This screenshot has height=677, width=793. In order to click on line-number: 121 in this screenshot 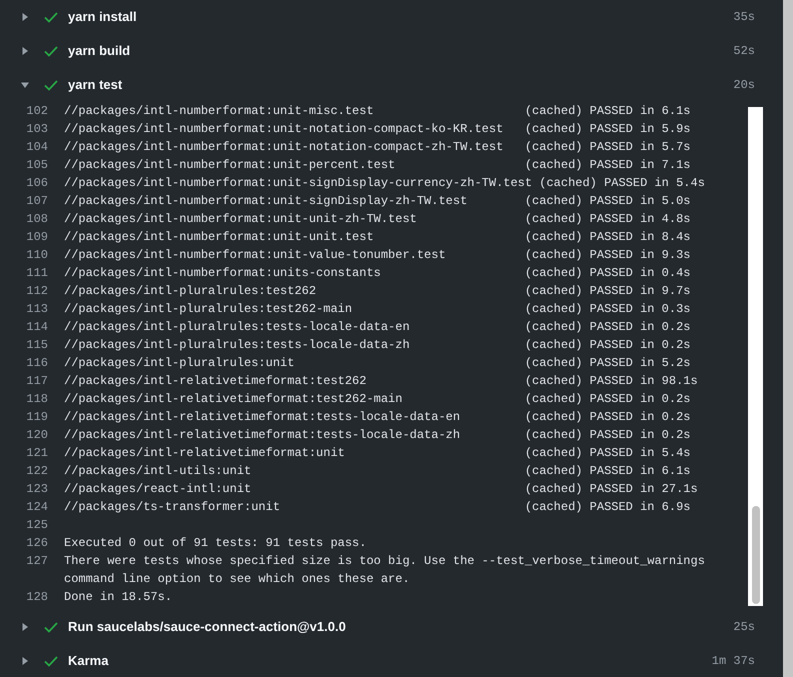, I will do `click(37, 453)`.